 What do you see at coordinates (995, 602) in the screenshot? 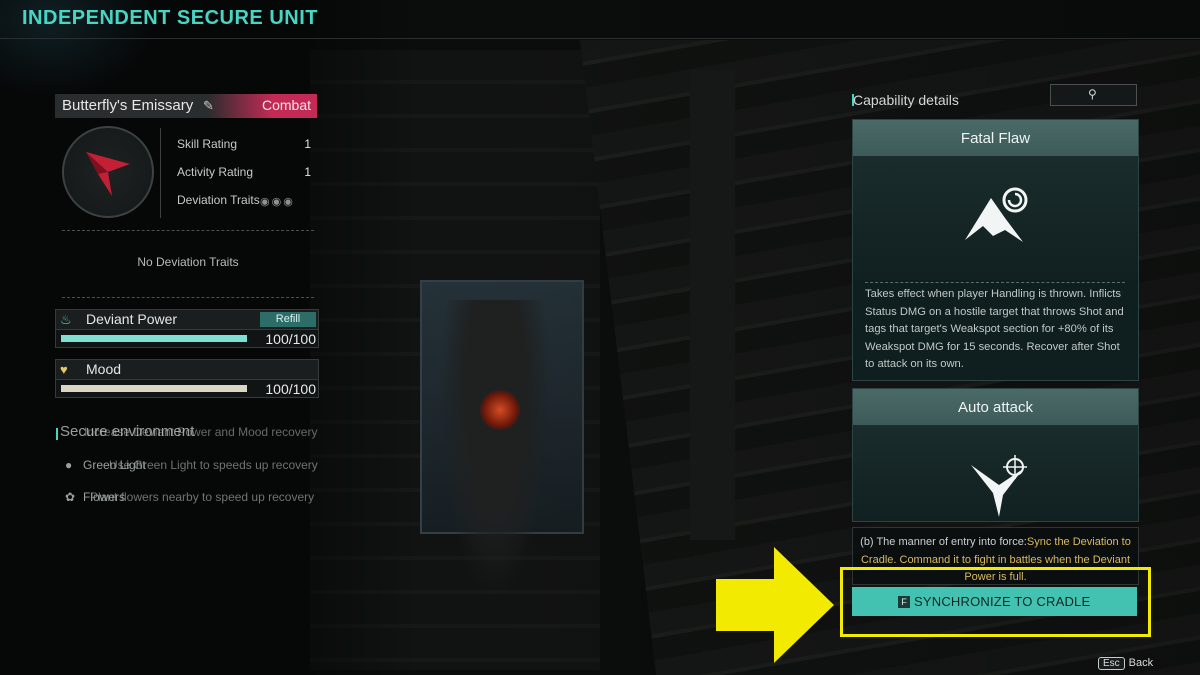
I see `annotation-highlight-box` at bounding box center [995, 602].